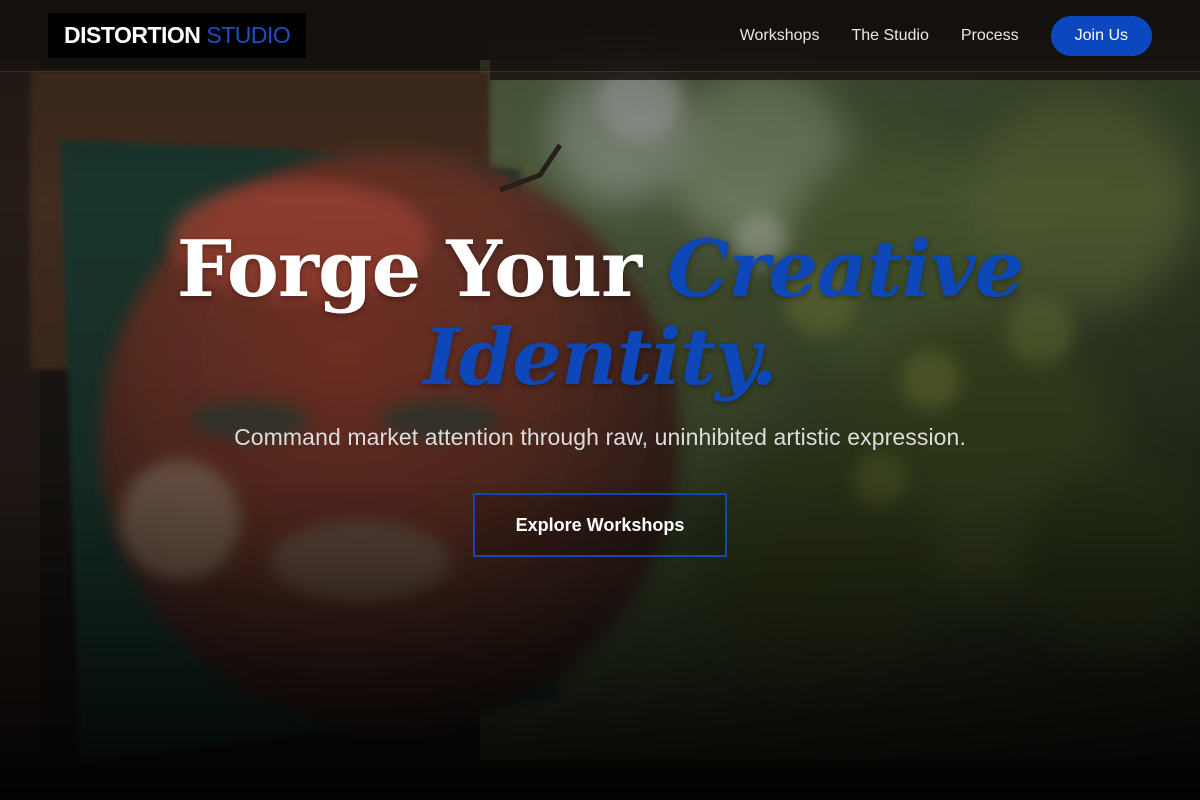 The width and height of the screenshot is (1200, 800). I want to click on logo-primary-text: DISTORTION, so click(132, 35).